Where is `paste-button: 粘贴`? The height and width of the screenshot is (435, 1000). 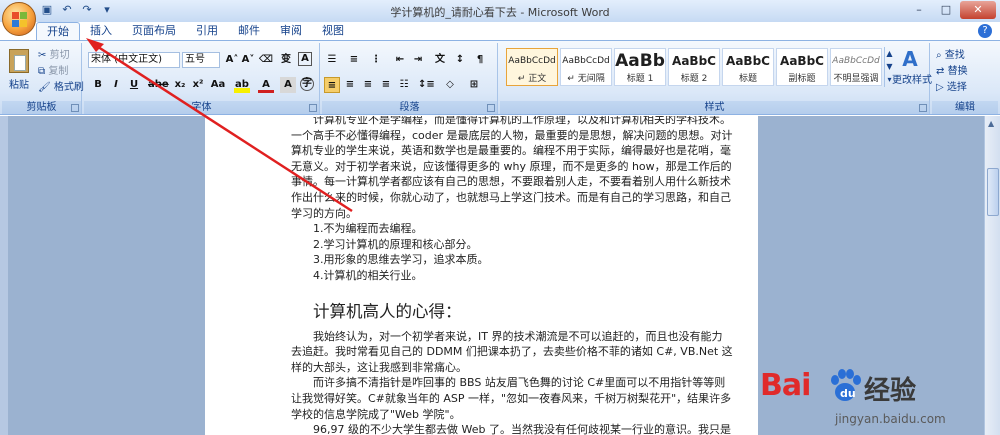
paste-button: 粘贴 is located at coordinates (19, 69).